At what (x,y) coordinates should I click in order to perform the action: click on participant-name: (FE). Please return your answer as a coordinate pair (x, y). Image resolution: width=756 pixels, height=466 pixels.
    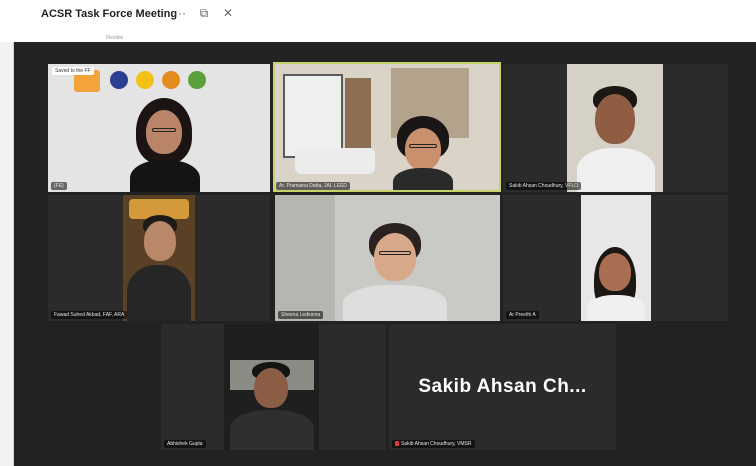
    Looking at the image, I should click on (59, 186).